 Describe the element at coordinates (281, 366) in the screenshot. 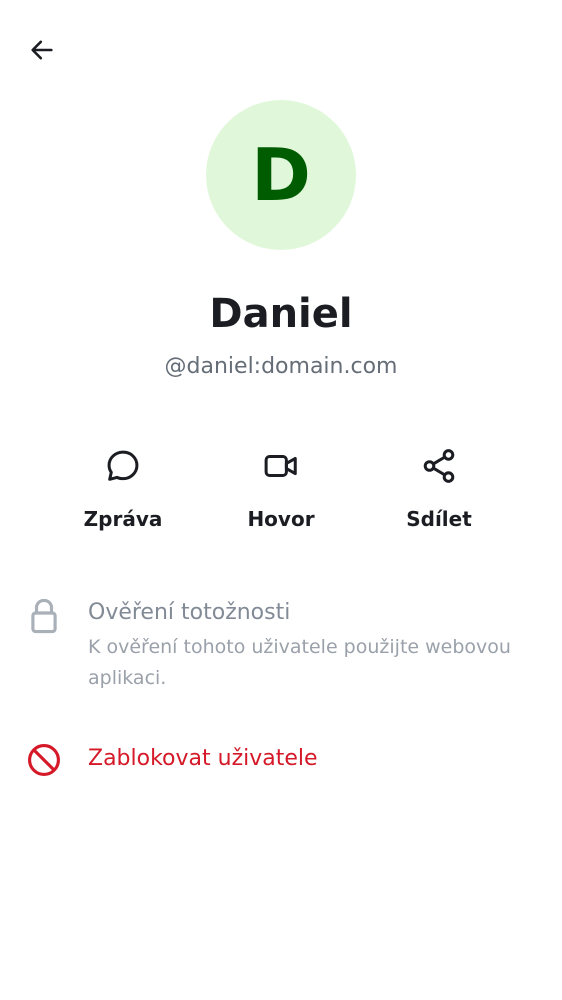

I see `profile-user-id: @daniel:domain.com` at that location.